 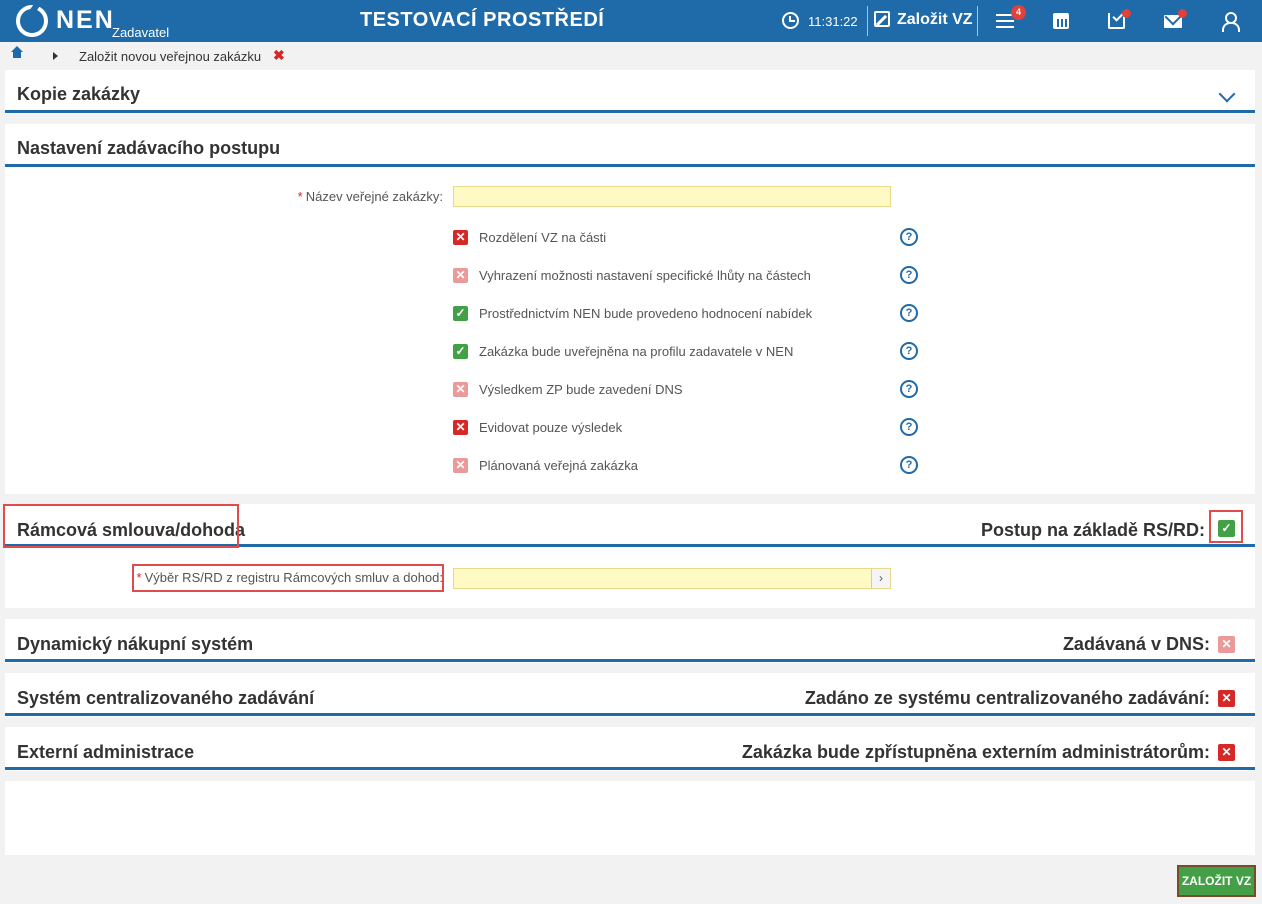 What do you see at coordinates (880, 578) in the screenshot?
I see `chevron-right-icon: ›` at bounding box center [880, 578].